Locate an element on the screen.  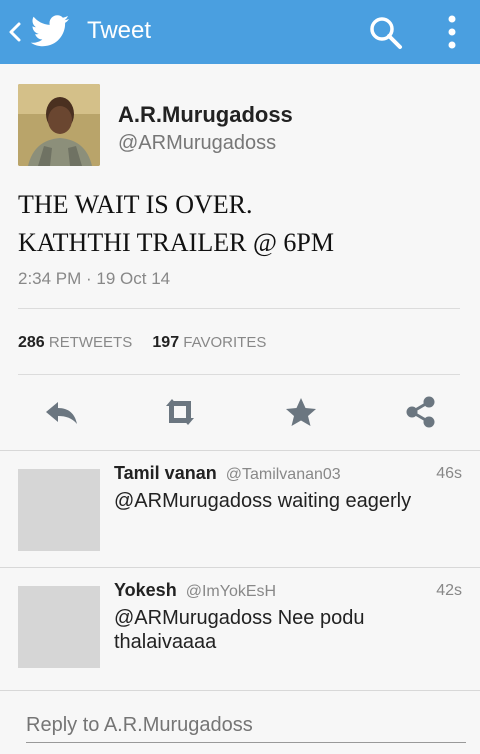
reply-text: @ARMurugadoss Nee podu thalaivaaaa is located at coordinates (239, 630).